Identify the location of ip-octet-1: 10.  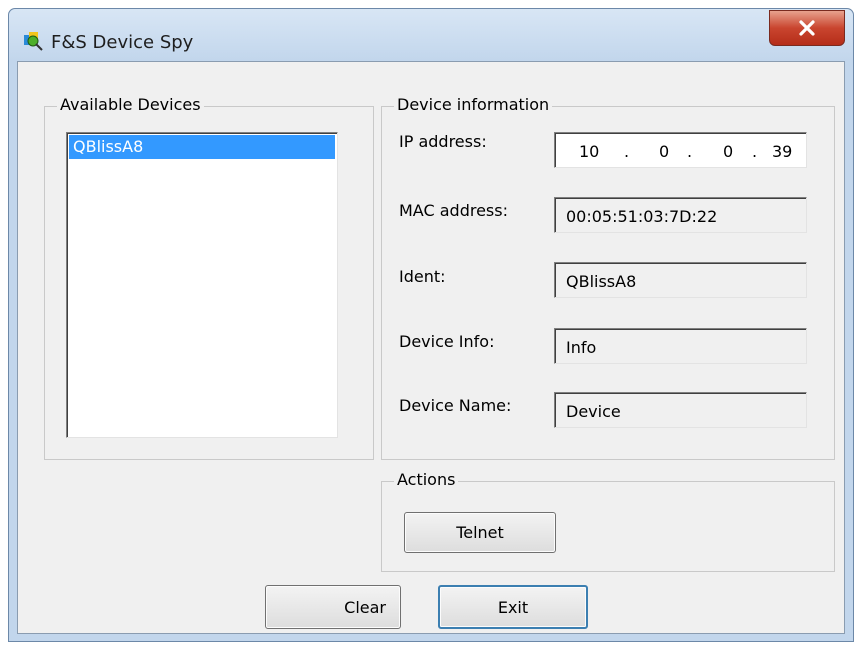
(589, 152).